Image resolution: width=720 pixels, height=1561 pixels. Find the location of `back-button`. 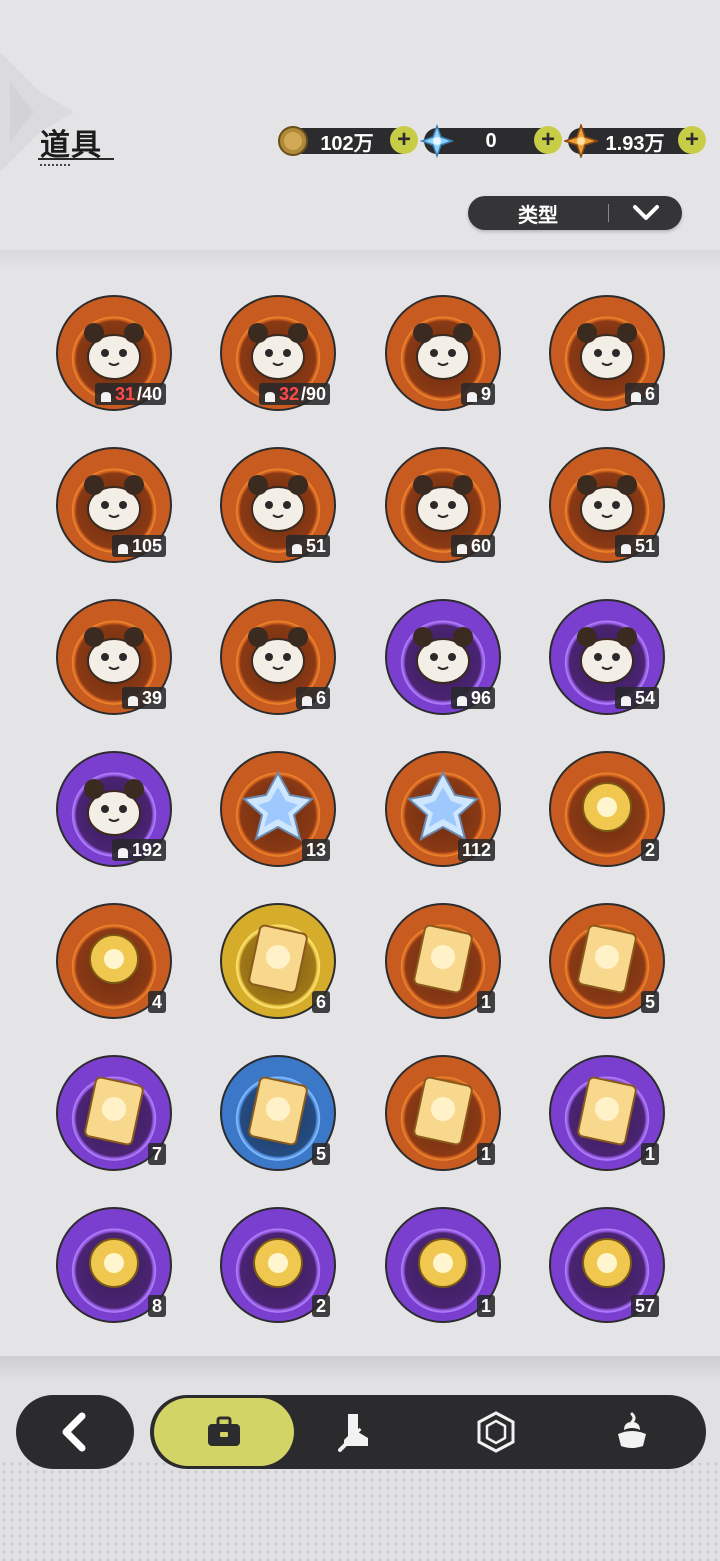

back-button is located at coordinates (75, 1432).